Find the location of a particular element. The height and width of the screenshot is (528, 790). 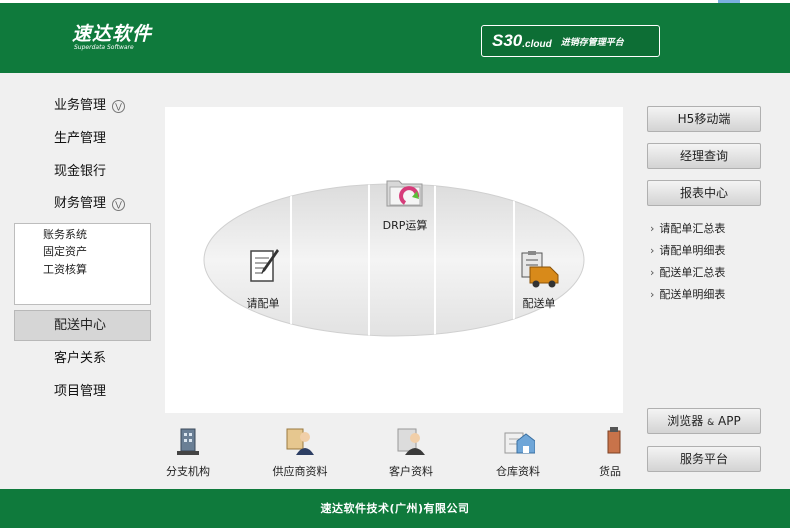

nav-item-crm: 客户关系 is located at coordinates (80, 359).